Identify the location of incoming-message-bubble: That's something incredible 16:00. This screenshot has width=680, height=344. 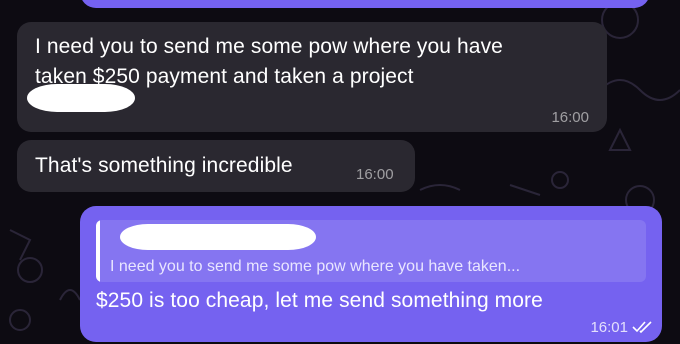
(216, 166).